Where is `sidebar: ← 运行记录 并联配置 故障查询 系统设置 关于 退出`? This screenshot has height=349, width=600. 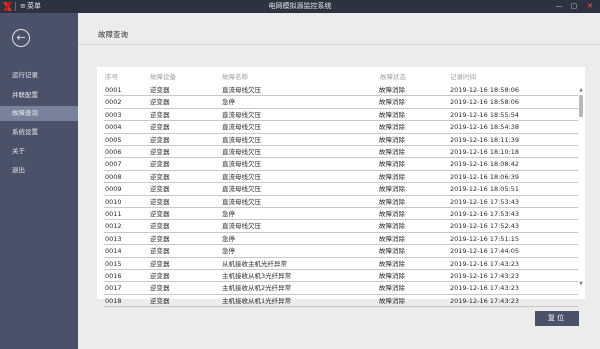
sidebar: ← 运行记录 并联配置 故障查询 系统设置 关于 退出 is located at coordinates (39, 181).